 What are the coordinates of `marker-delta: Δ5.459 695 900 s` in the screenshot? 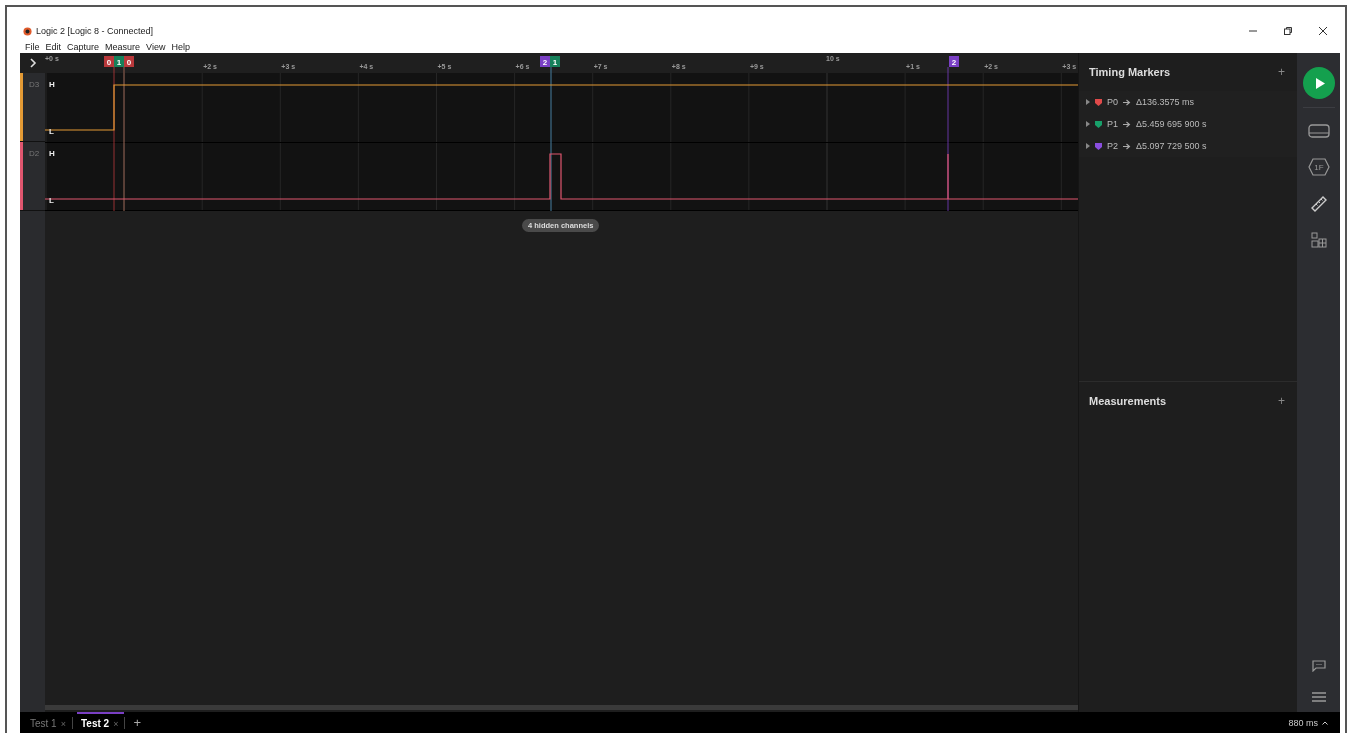 It's located at (1171, 124).